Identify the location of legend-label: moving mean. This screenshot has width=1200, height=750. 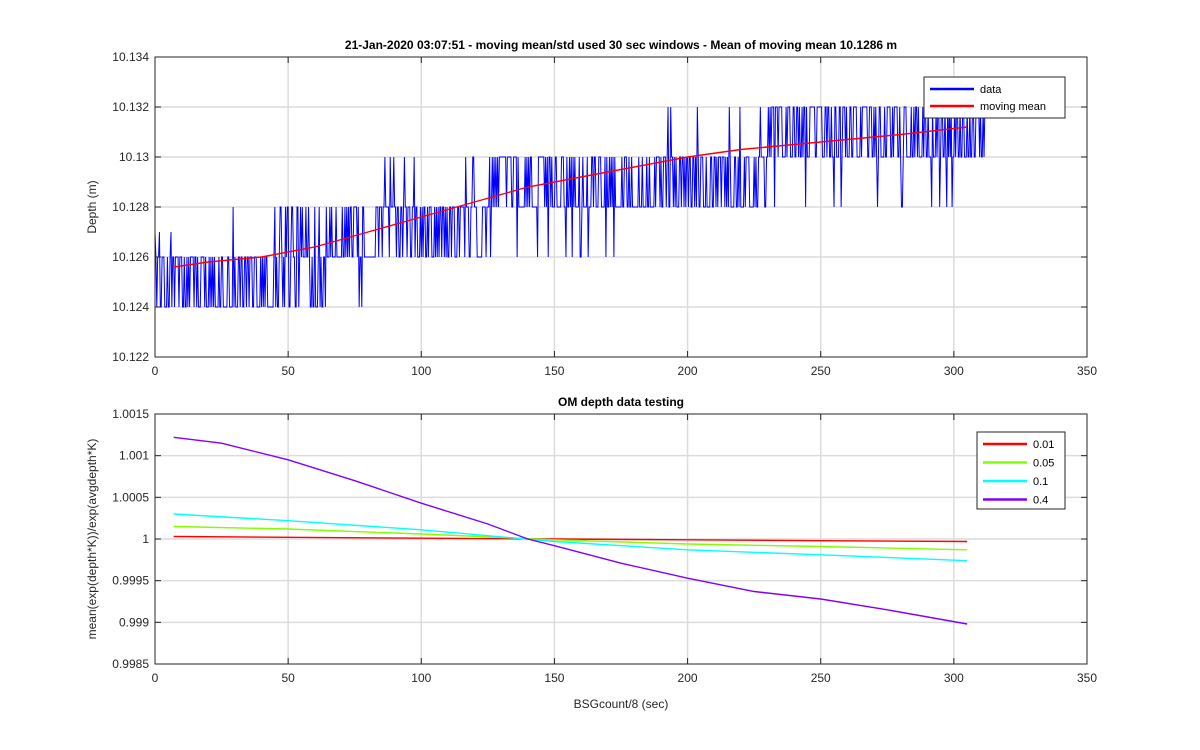
(1013, 107).